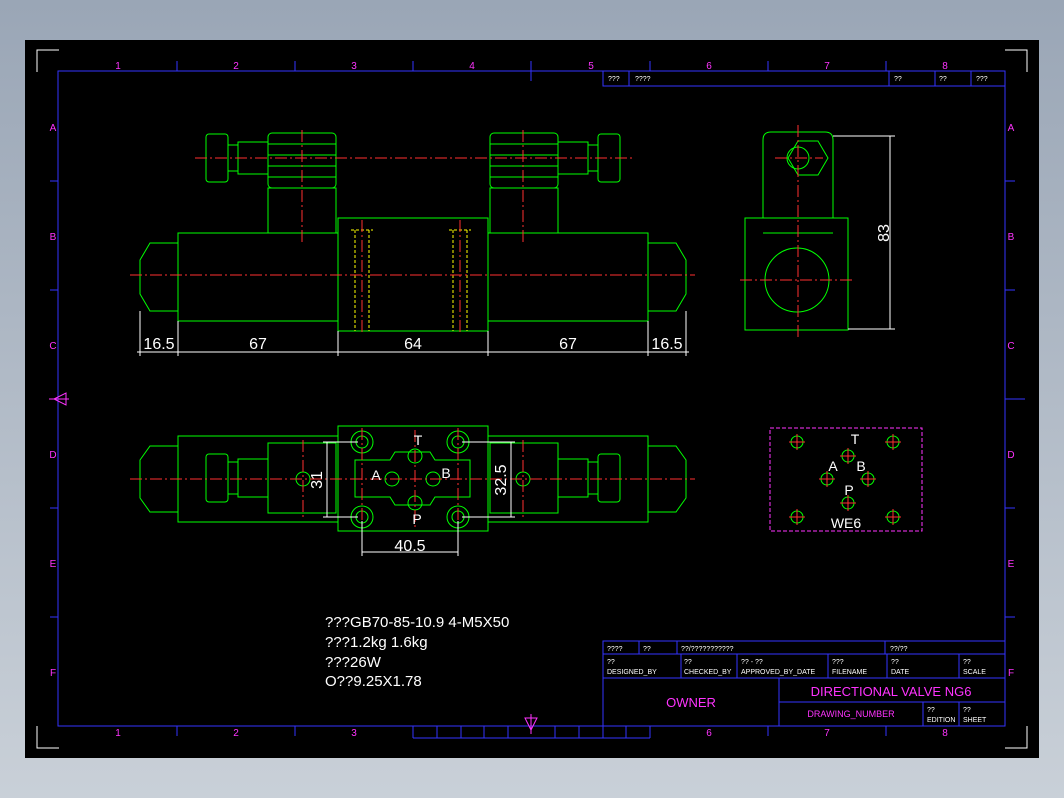  I want to click on front-dimension-labels: 16.5 67 64 67 16.5, so click(412, 344).